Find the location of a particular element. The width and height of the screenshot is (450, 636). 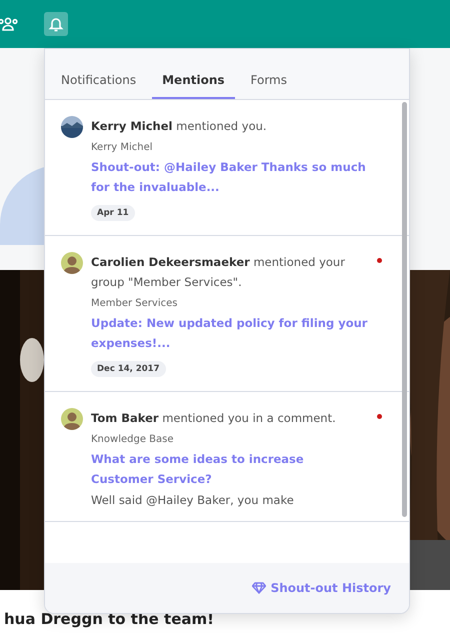

mention-text: Kerry Michel mentioned you. is located at coordinates (179, 126).